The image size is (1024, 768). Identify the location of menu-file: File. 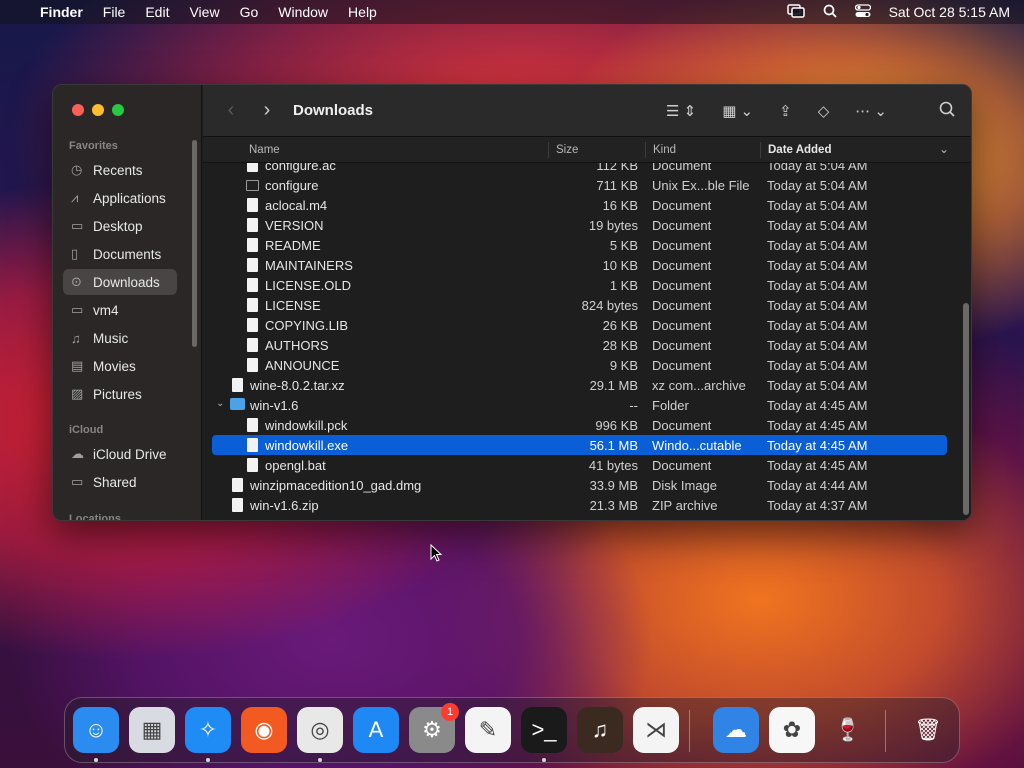
(114, 12).